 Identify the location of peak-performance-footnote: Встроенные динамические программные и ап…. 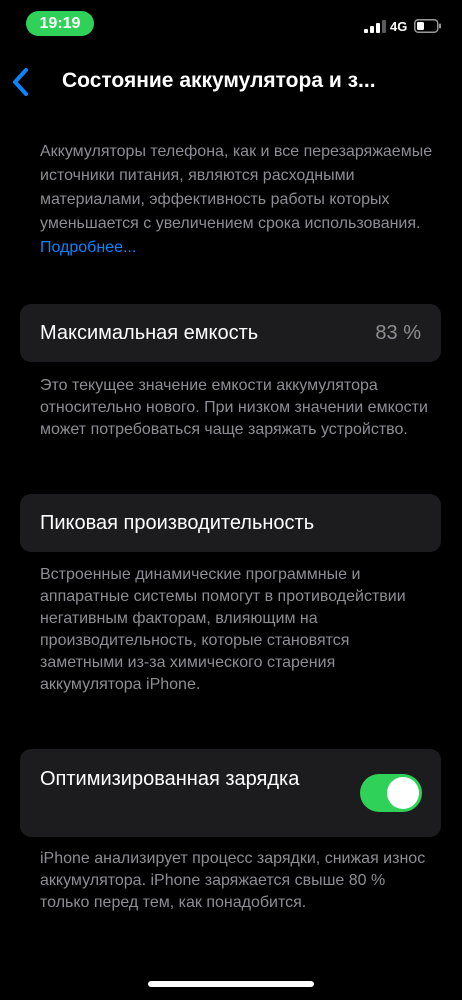
(223, 629).